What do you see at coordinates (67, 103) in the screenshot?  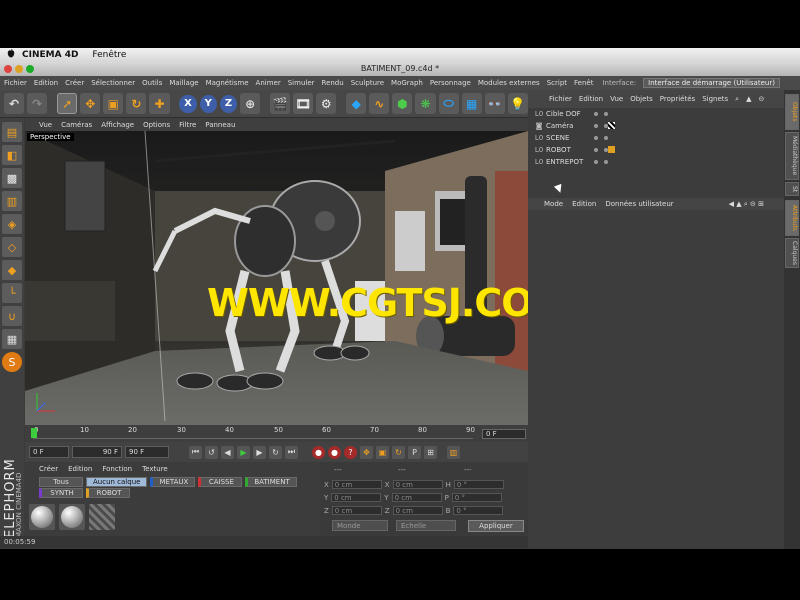 I see `select-arrow-icon: ➚` at bounding box center [67, 103].